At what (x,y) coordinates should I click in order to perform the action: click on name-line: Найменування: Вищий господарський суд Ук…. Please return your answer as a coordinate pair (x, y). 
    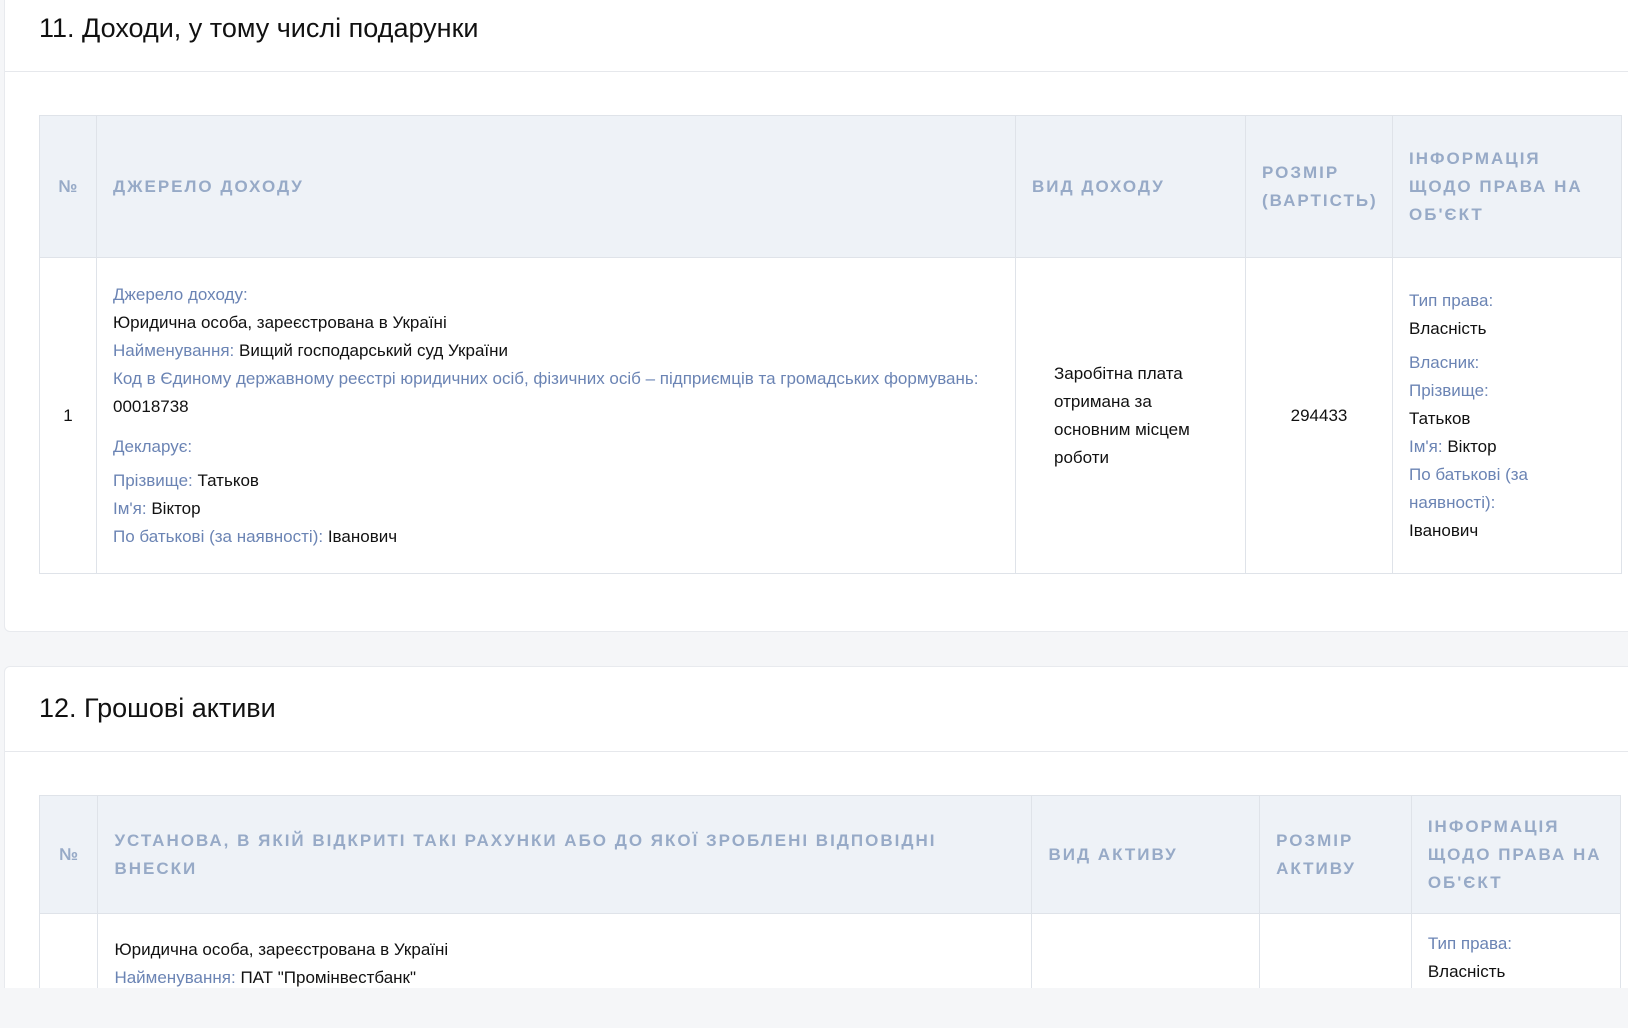
    Looking at the image, I should click on (556, 351).